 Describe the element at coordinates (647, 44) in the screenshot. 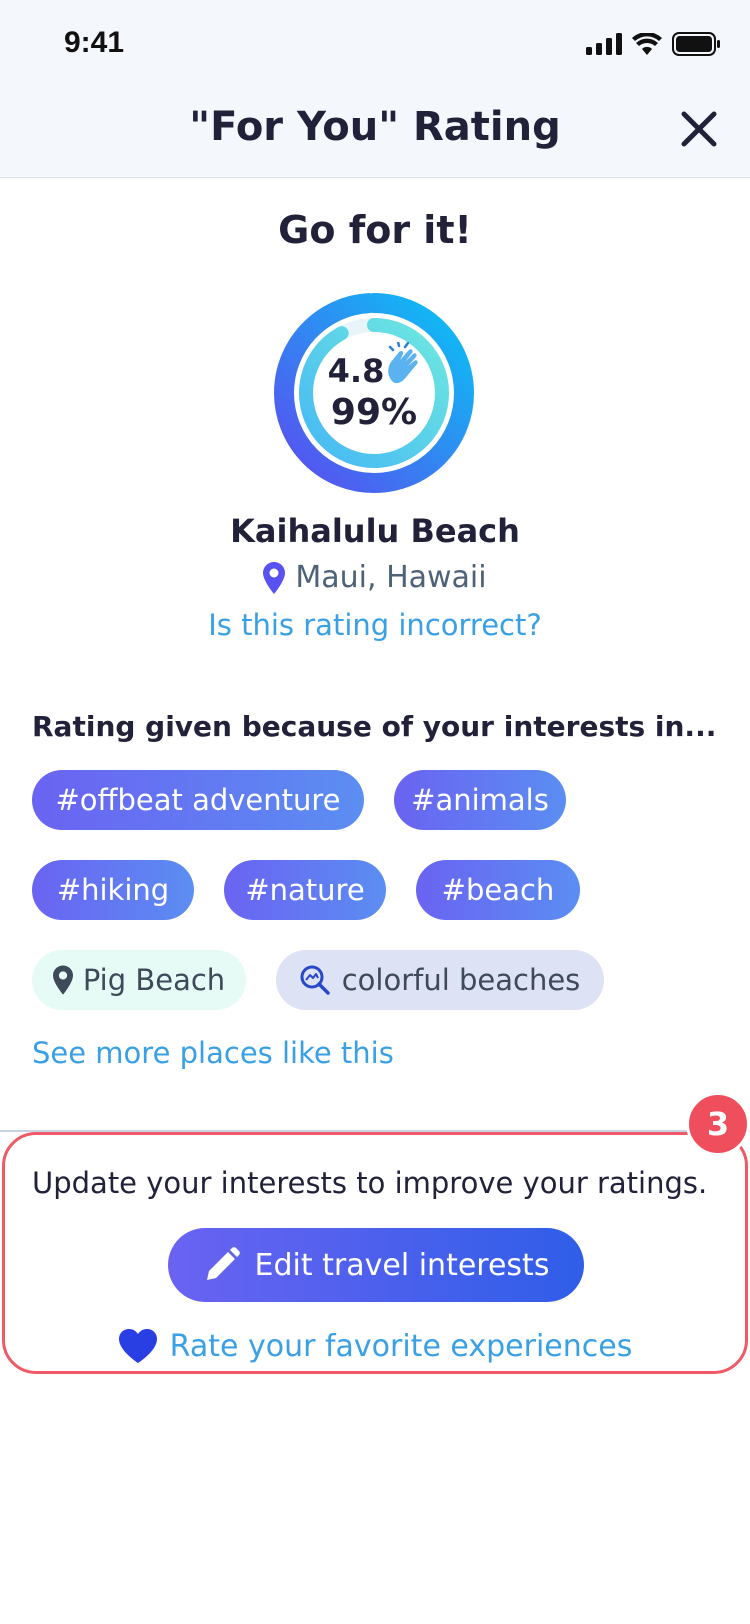

I see `wifi-icon` at that location.